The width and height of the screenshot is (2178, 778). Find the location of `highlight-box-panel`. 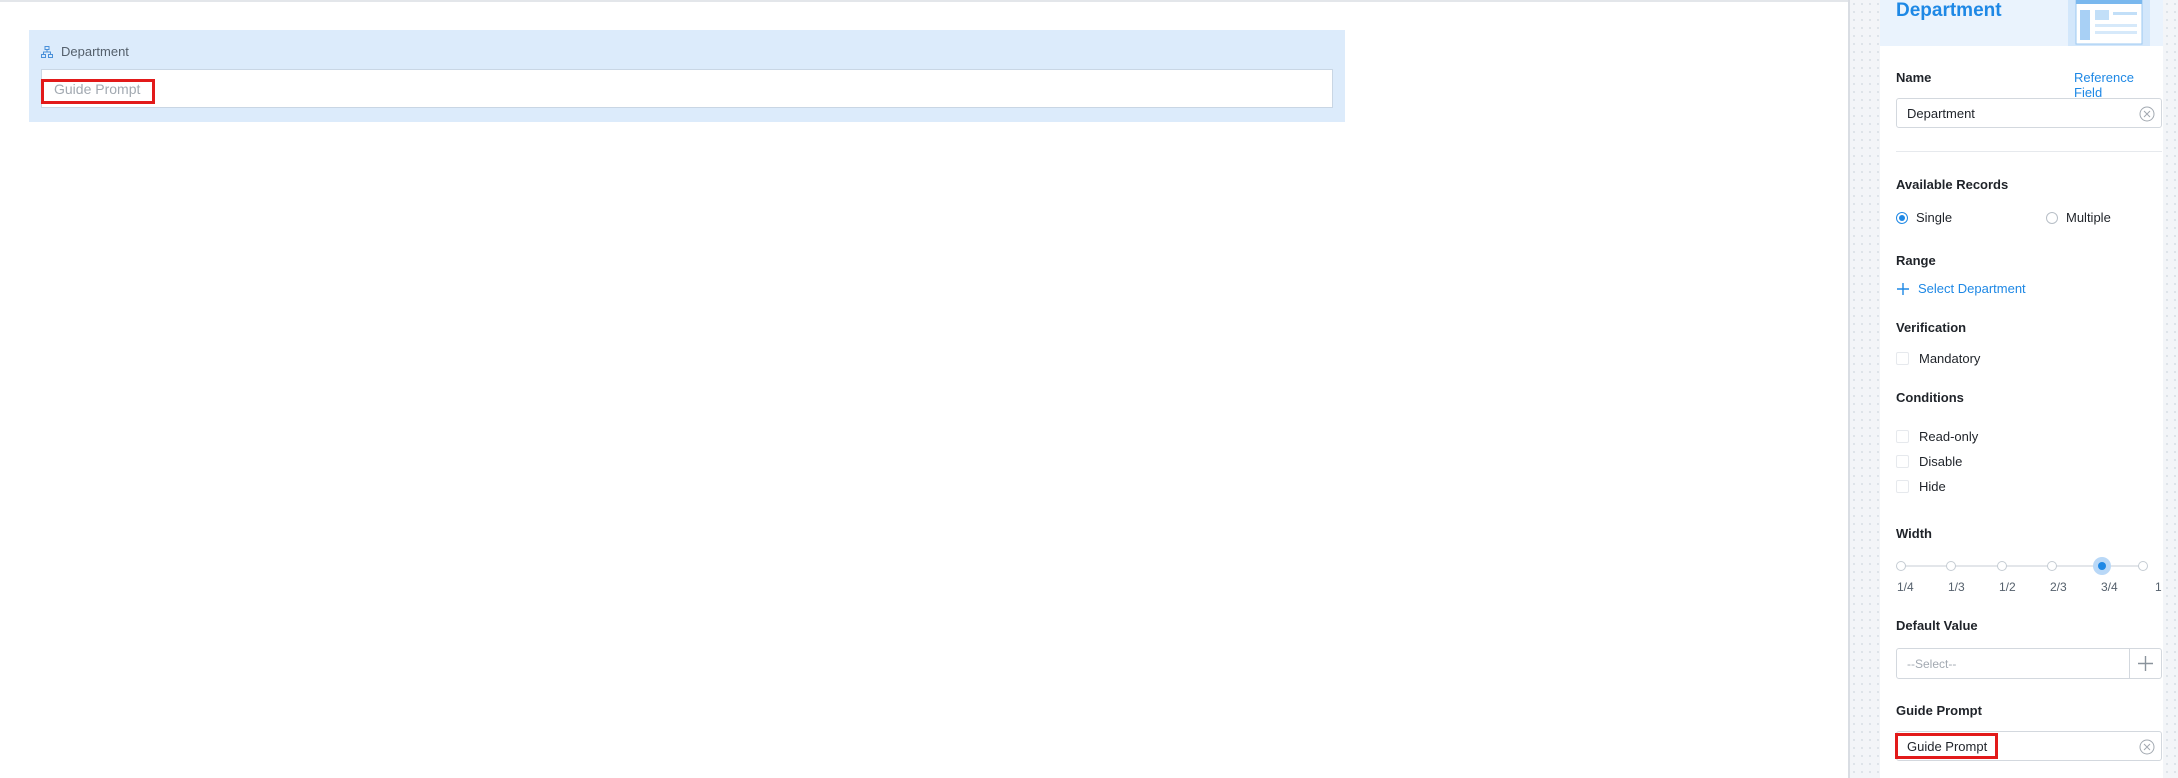

highlight-box-panel is located at coordinates (1946, 746).